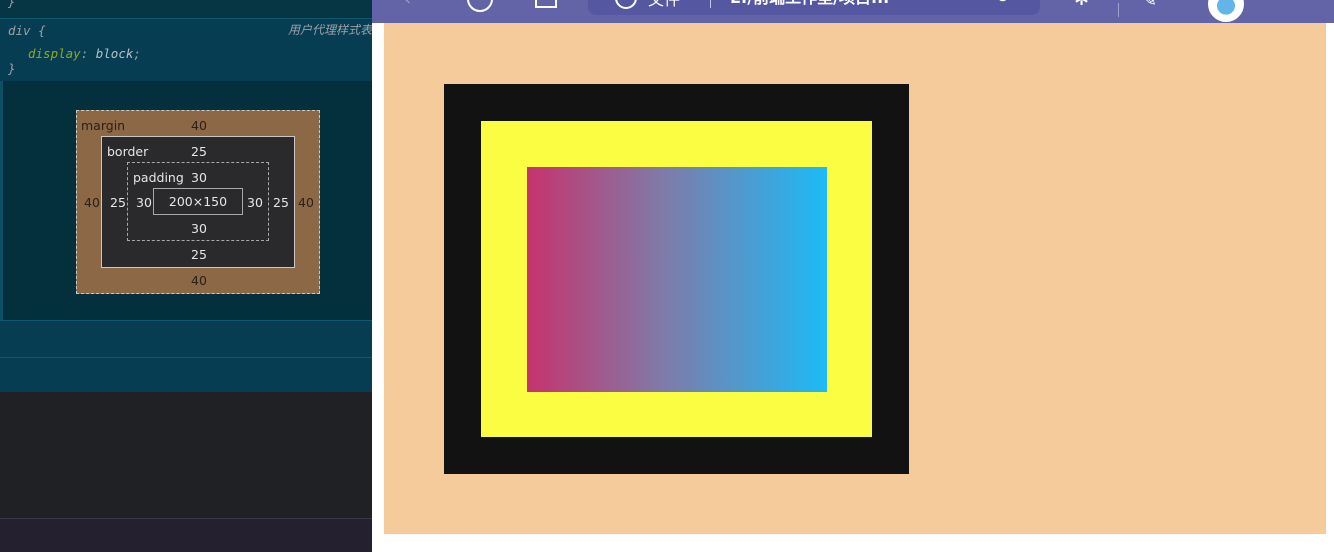  Describe the element at coordinates (546, 4) in the screenshot. I see `tab-grid-icon` at that location.